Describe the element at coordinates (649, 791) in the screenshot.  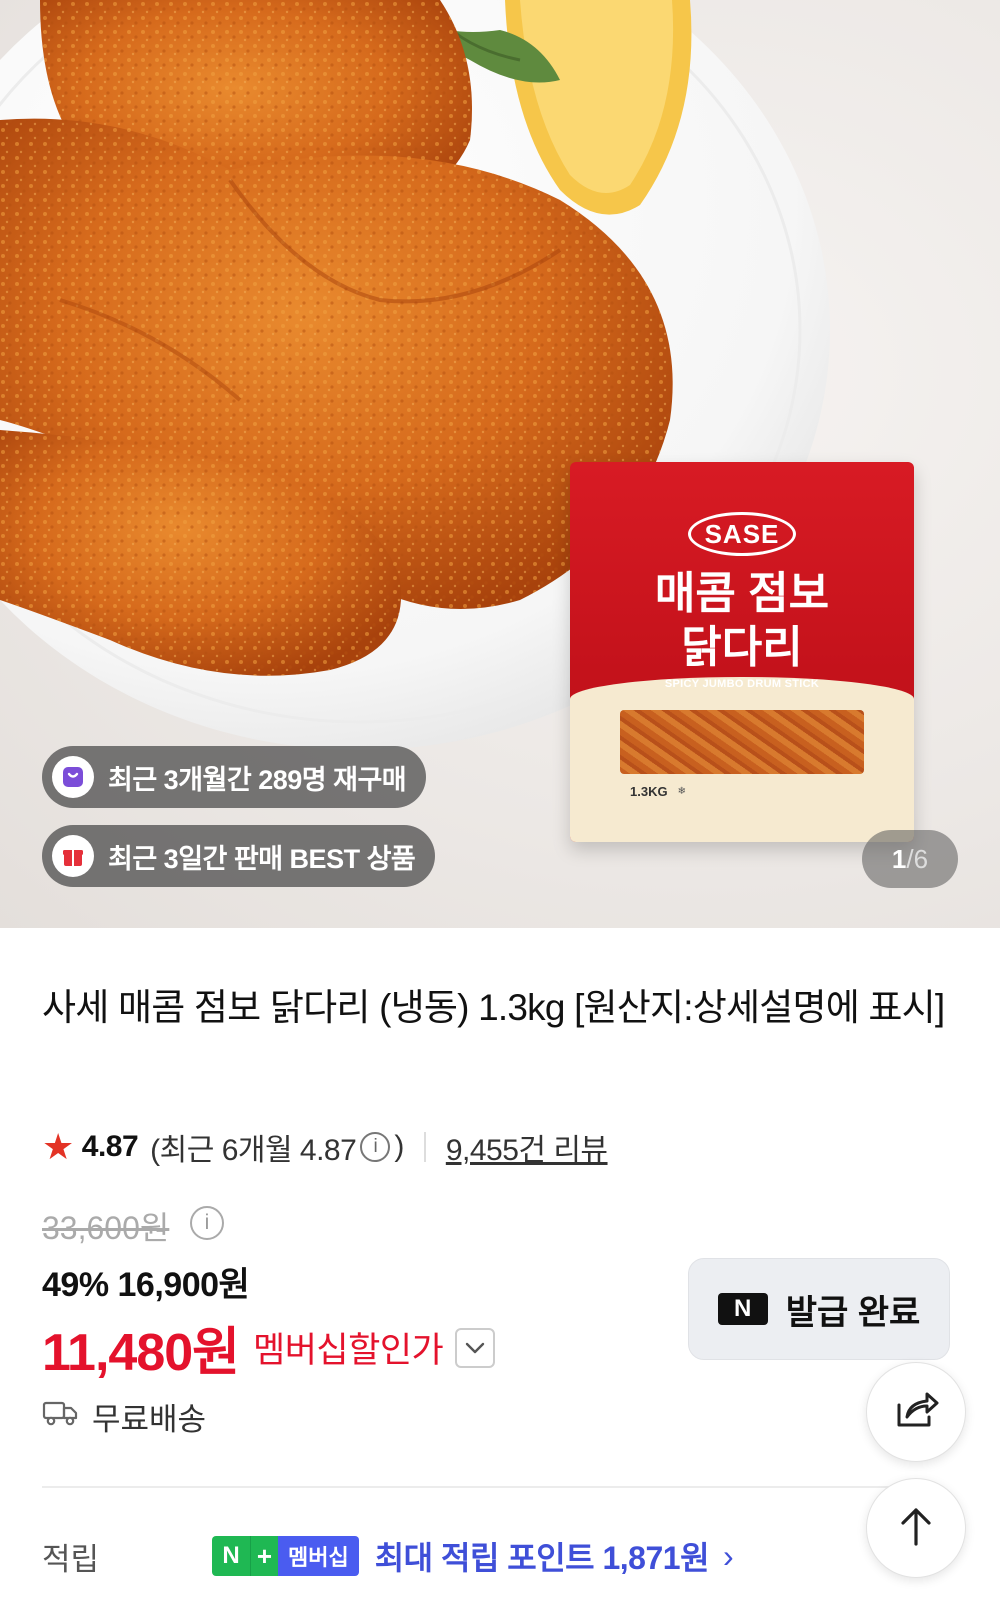
I see `package-weight: 1.3KG` at that location.